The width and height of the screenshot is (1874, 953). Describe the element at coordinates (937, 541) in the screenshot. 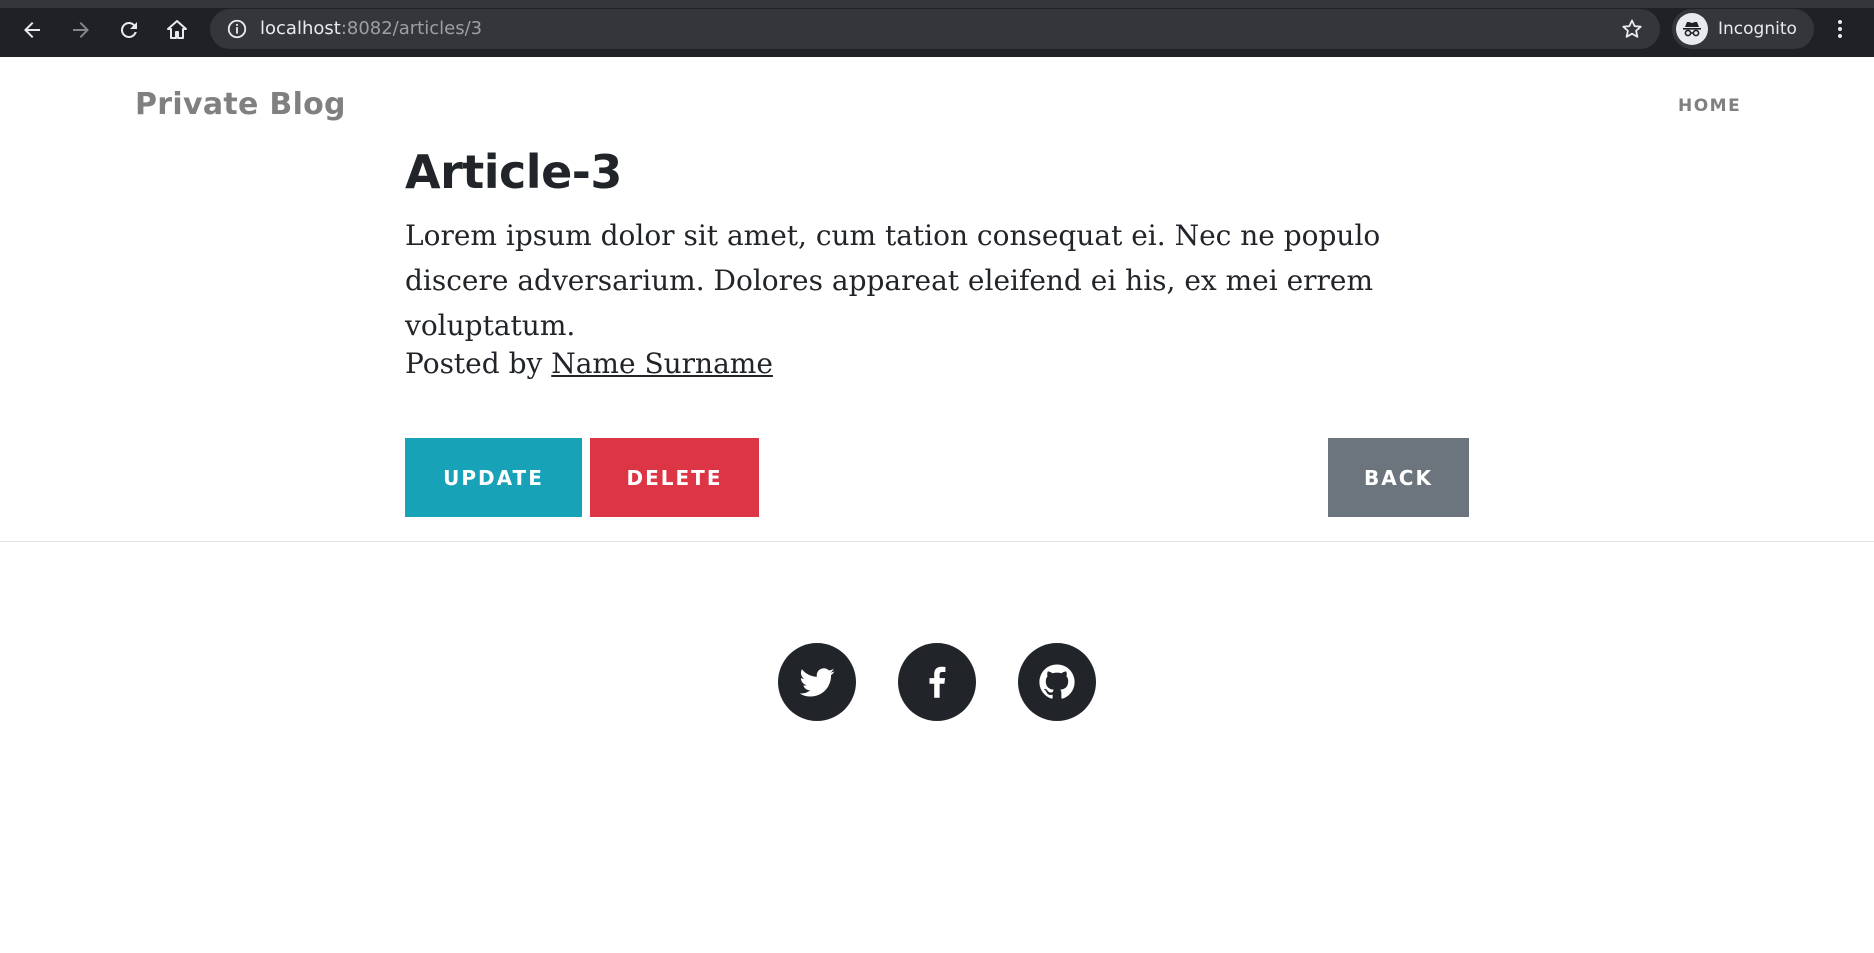

I see `footer-divider` at that location.